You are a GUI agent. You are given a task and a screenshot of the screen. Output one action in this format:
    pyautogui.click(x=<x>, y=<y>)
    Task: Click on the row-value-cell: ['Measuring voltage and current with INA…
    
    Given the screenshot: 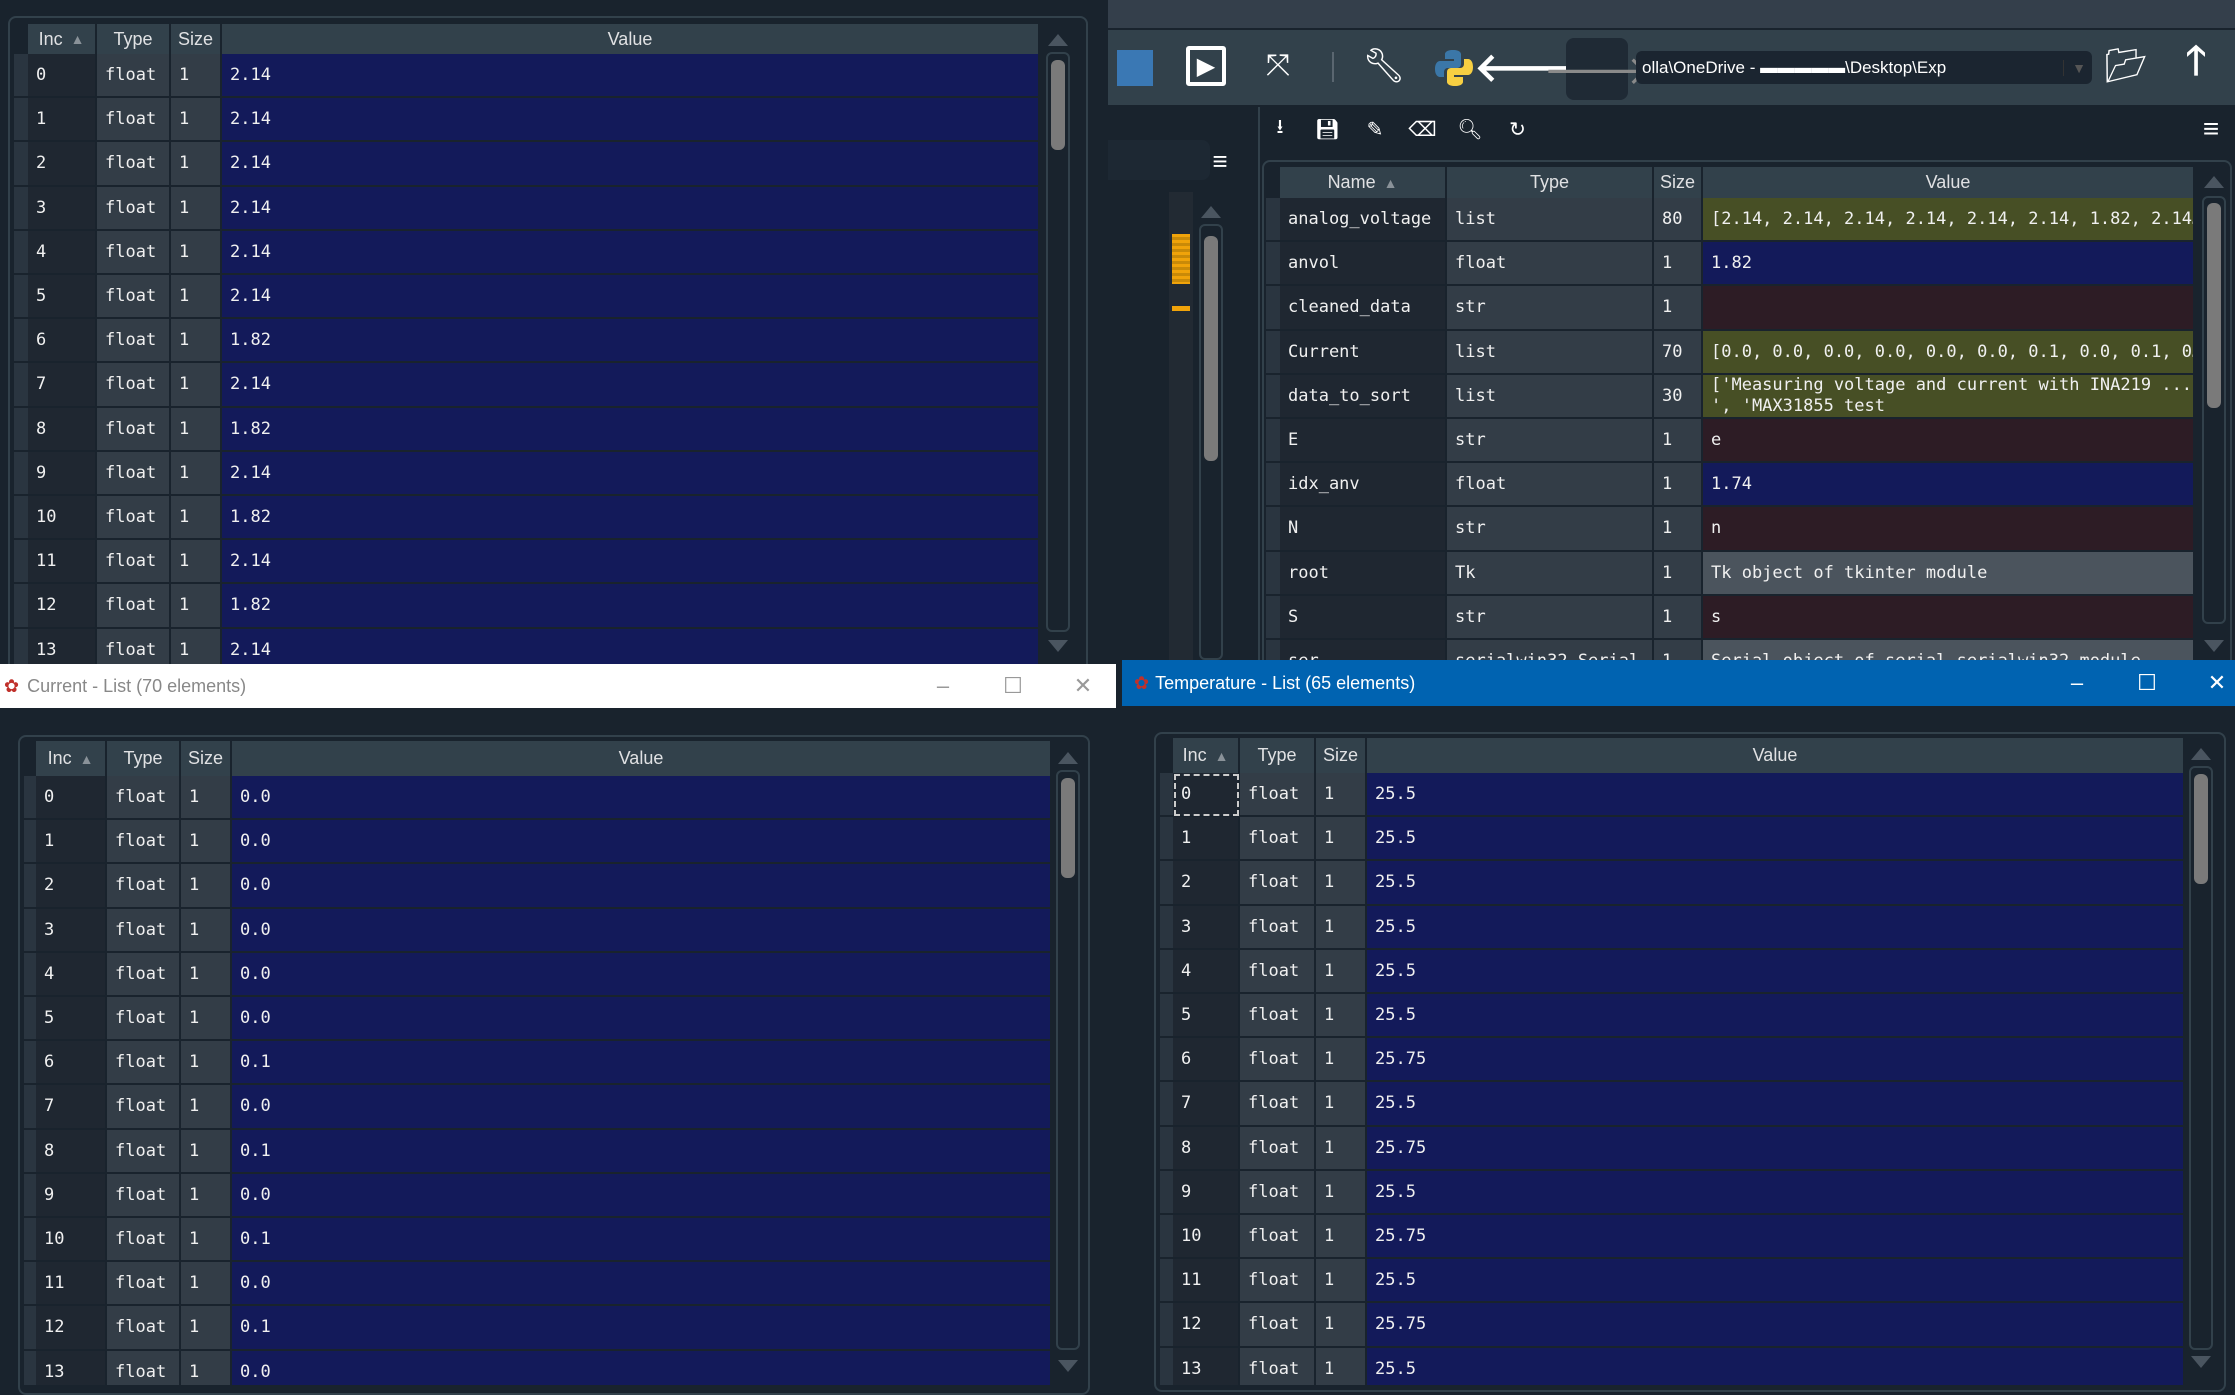 What is the action you would take?
    pyautogui.click(x=1949, y=396)
    